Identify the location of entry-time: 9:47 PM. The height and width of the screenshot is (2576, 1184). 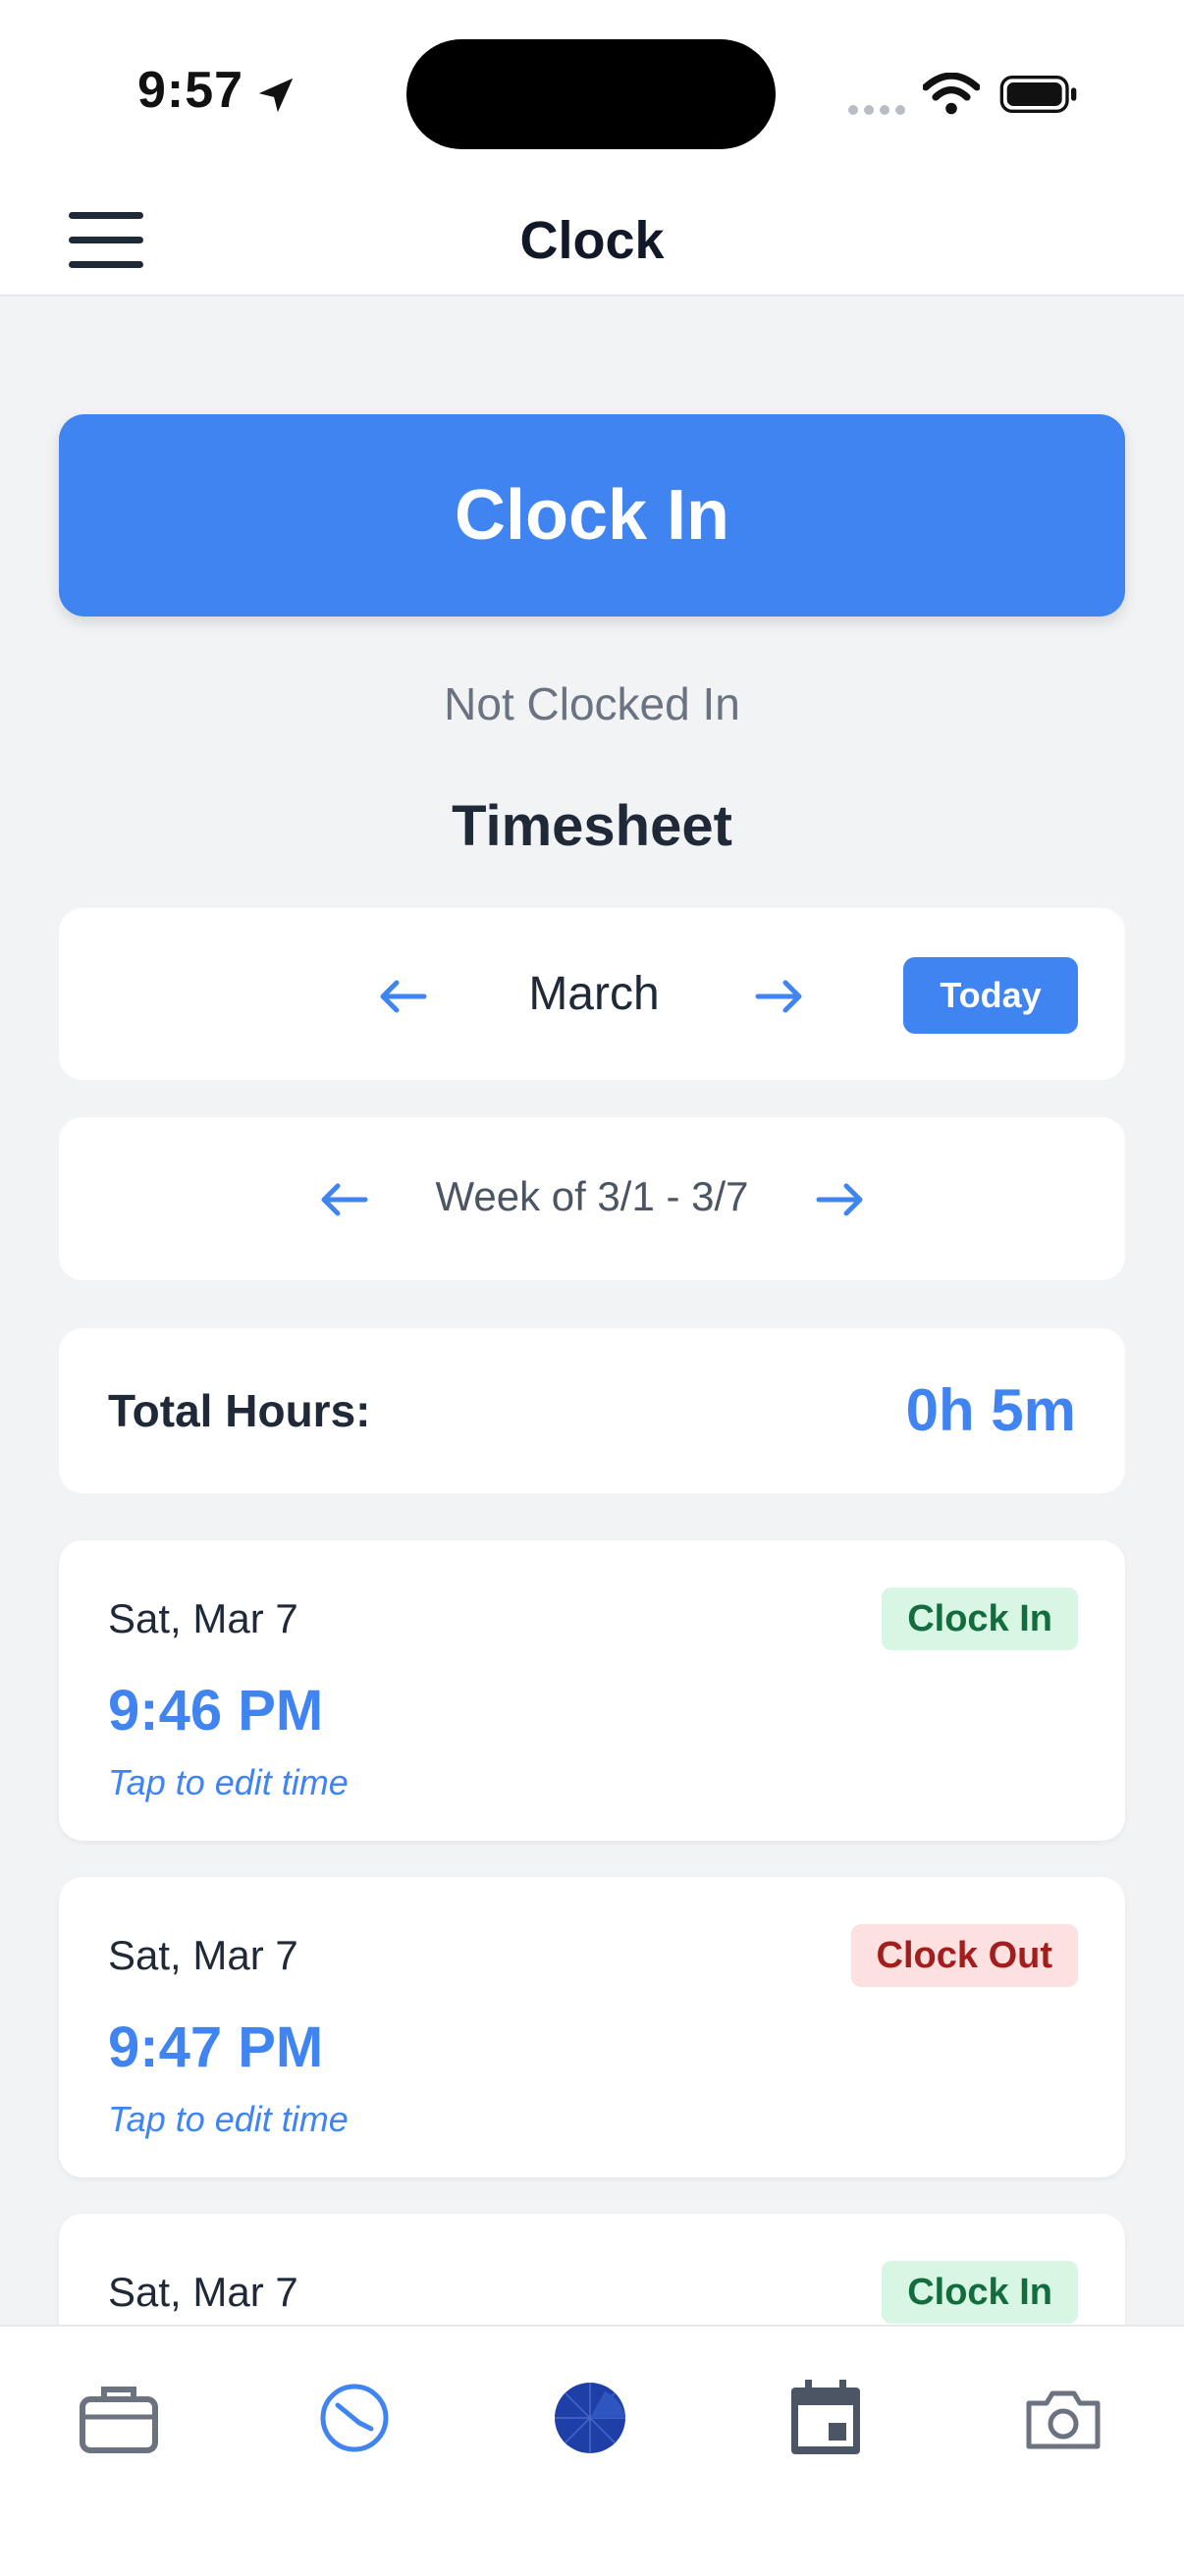
(216, 2047).